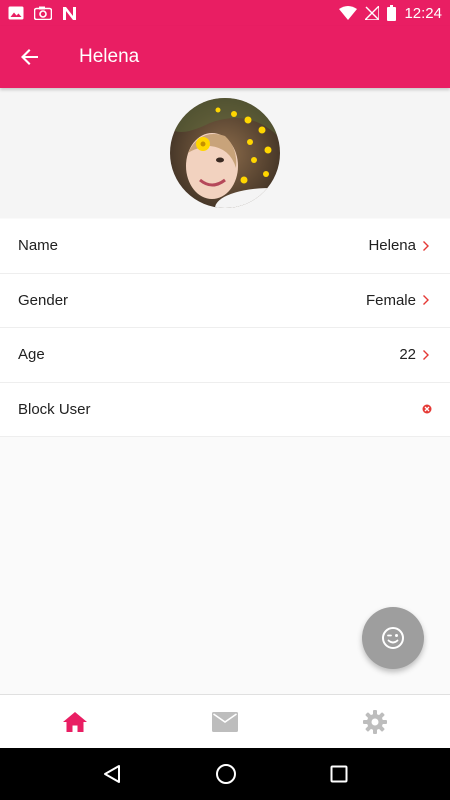 The image size is (450, 800). Describe the element at coordinates (38, 246) in the screenshot. I see `row-label: Name` at that location.